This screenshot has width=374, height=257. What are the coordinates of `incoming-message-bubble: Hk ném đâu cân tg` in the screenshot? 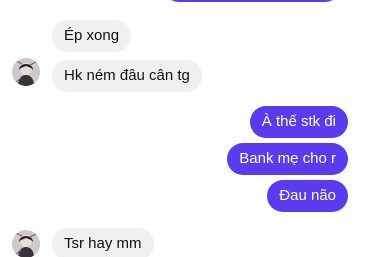 It's located at (127, 76).